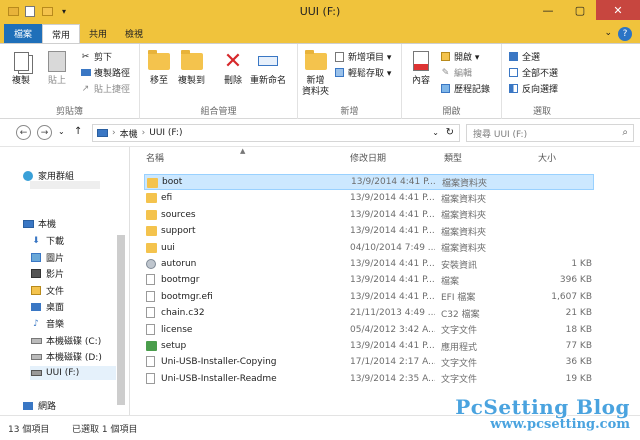  Describe the element at coordinates (105, 89) in the screenshot. I see `paste-shortcut-button: ↗ 貼上捷徑` at that location.